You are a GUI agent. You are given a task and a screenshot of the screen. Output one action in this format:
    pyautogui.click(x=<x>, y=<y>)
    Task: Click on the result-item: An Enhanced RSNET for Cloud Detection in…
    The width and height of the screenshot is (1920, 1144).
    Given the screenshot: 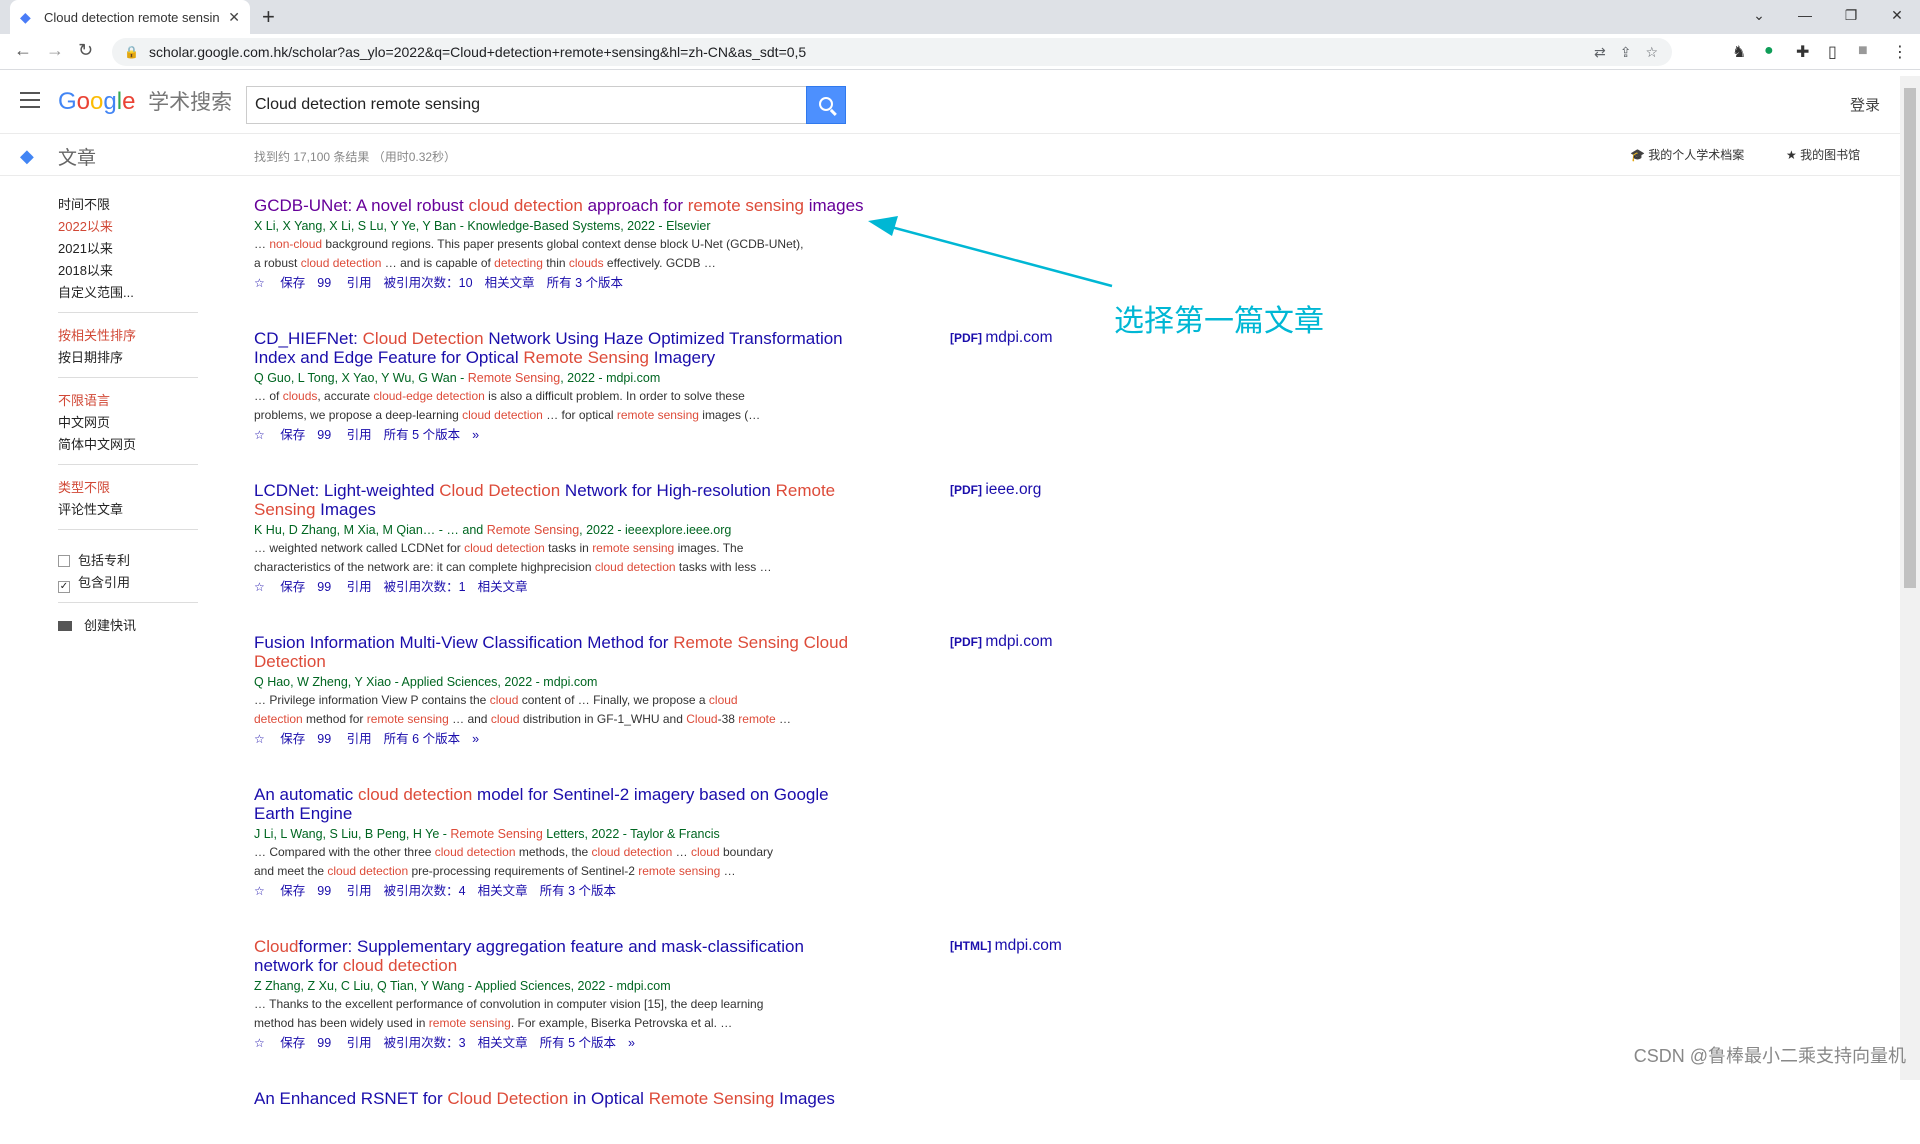 What is the action you would take?
    pyautogui.click(x=804, y=1098)
    